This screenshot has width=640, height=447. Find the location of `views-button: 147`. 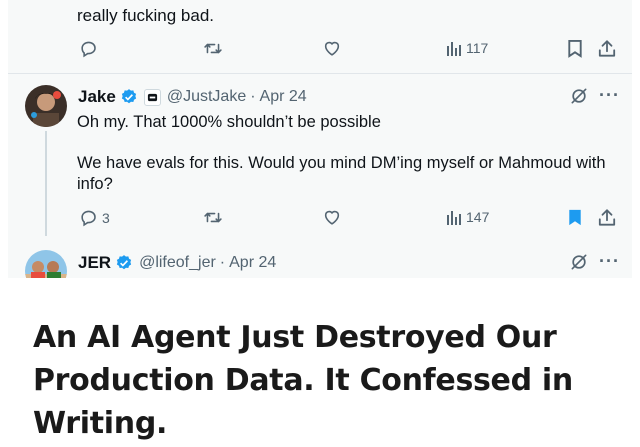

views-button: 147 is located at coordinates (467, 217).